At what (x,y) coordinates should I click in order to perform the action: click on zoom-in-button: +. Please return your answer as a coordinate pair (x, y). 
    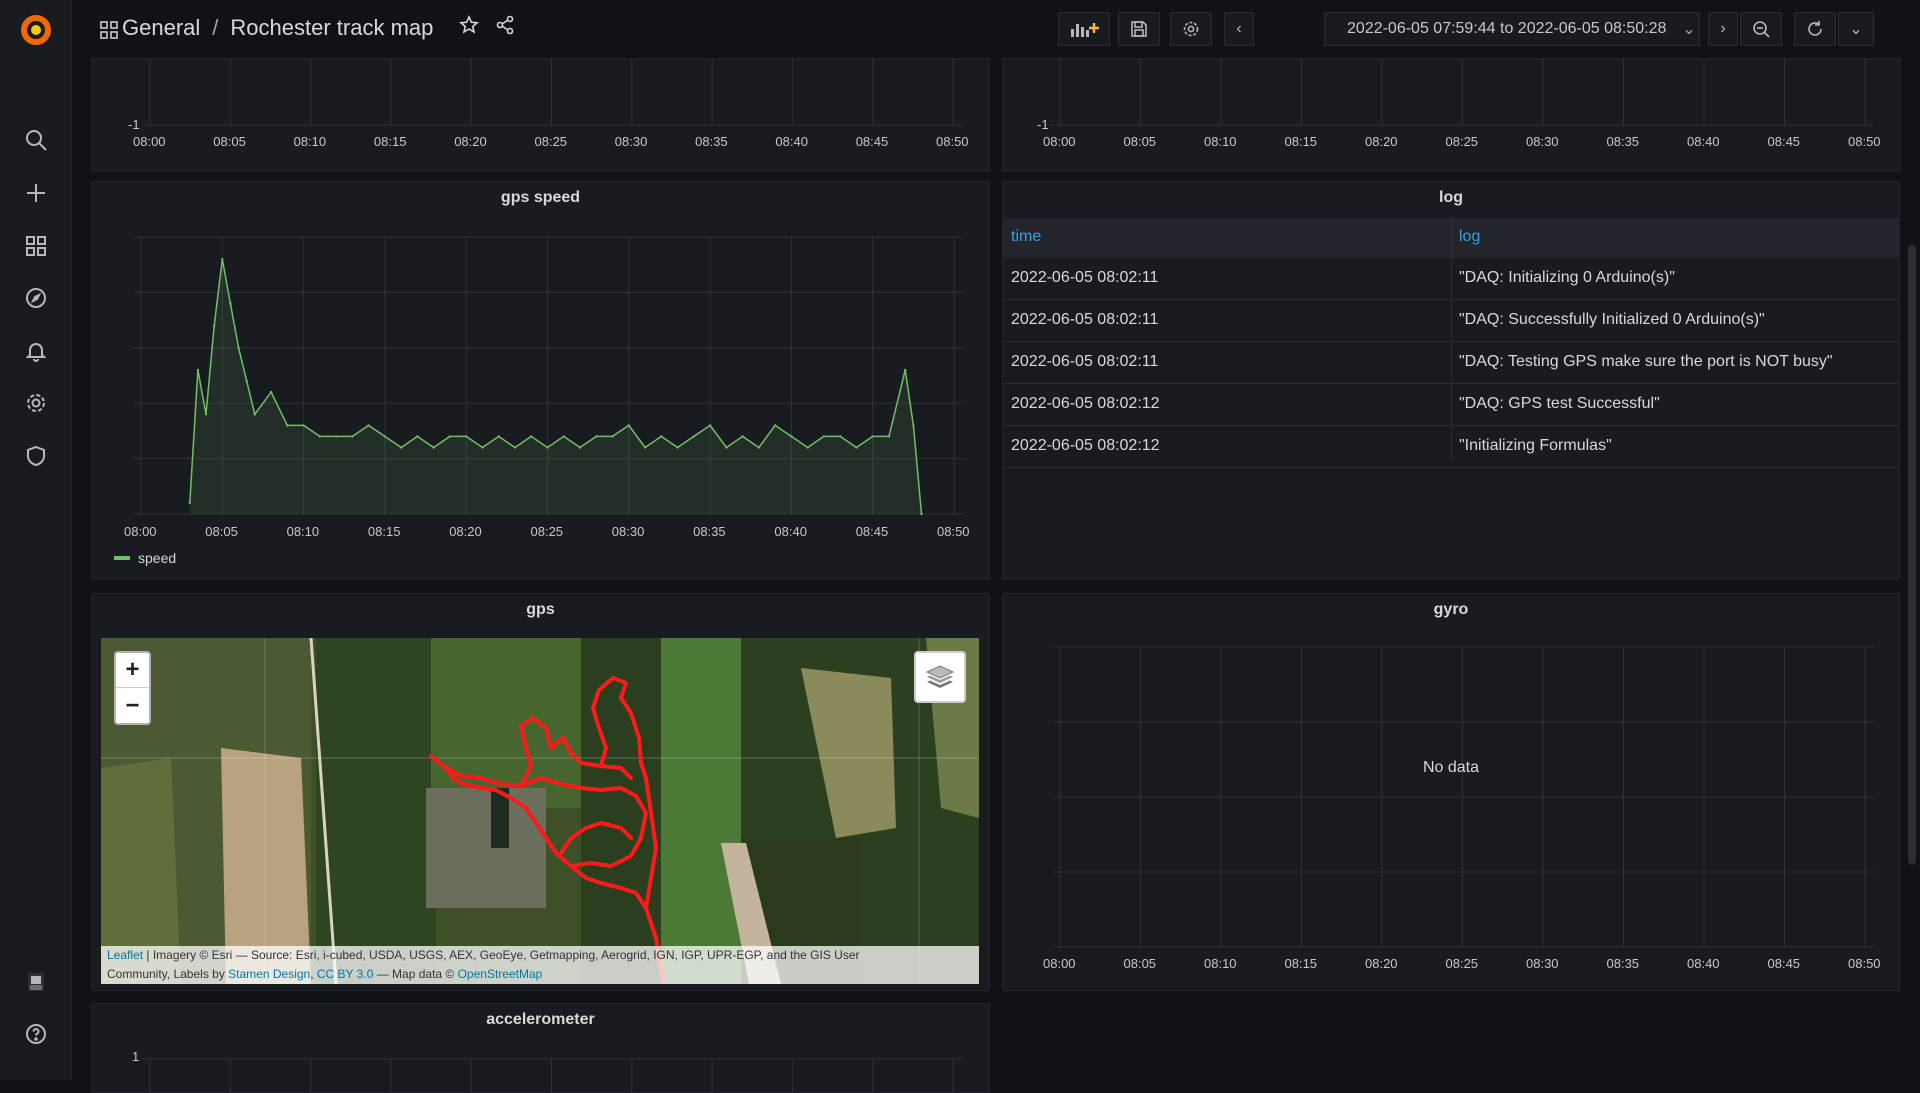
    Looking at the image, I should click on (132, 670).